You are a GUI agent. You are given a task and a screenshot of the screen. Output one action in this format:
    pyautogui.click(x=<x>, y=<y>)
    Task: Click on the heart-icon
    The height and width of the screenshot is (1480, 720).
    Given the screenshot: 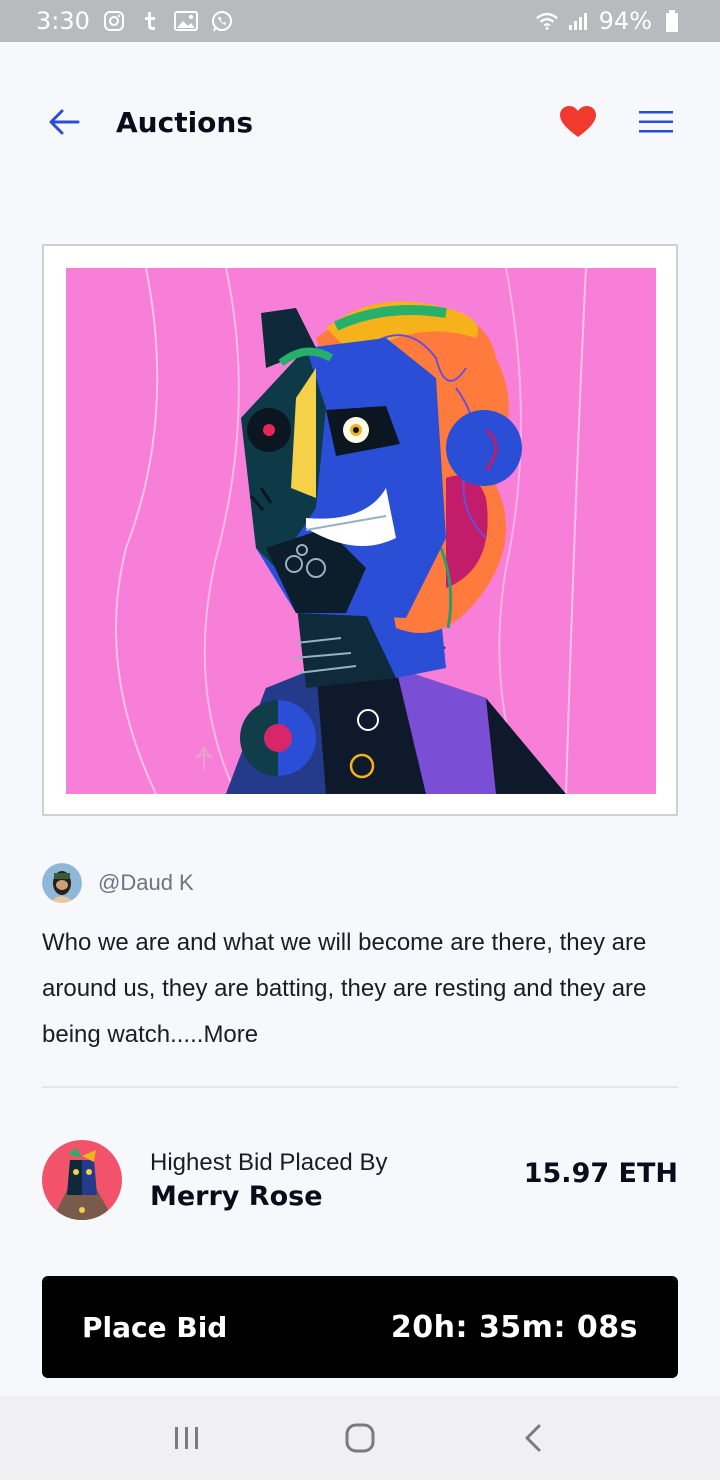 What is the action you would take?
    pyautogui.click(x=578, y=121)
    